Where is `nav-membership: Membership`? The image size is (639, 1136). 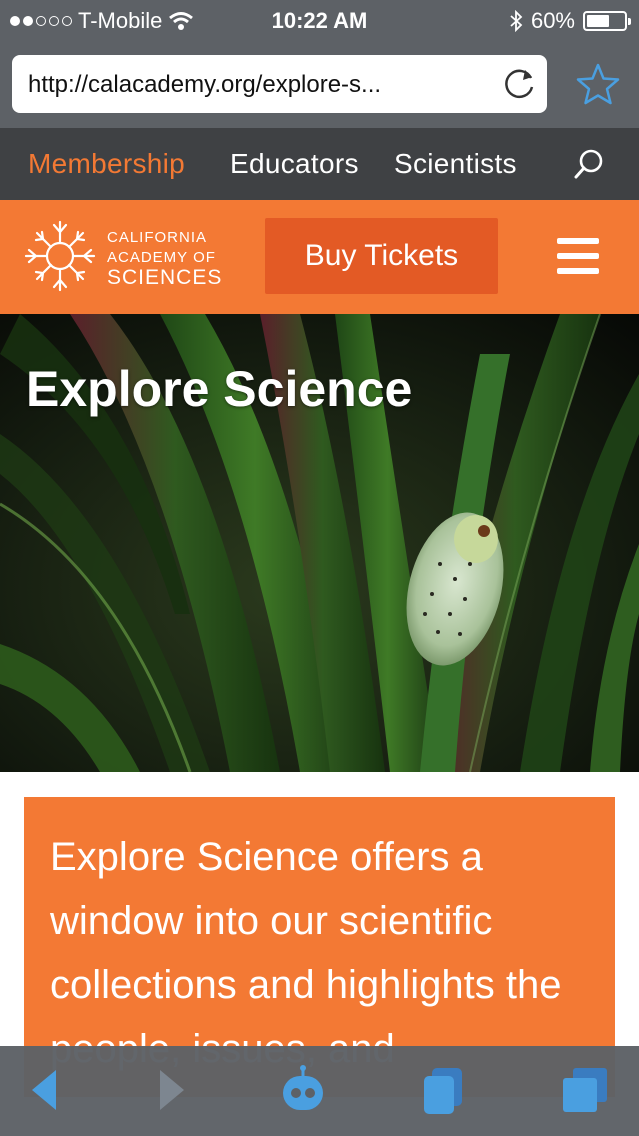 nav-membership: Membership is located at coordinates (106, 164).